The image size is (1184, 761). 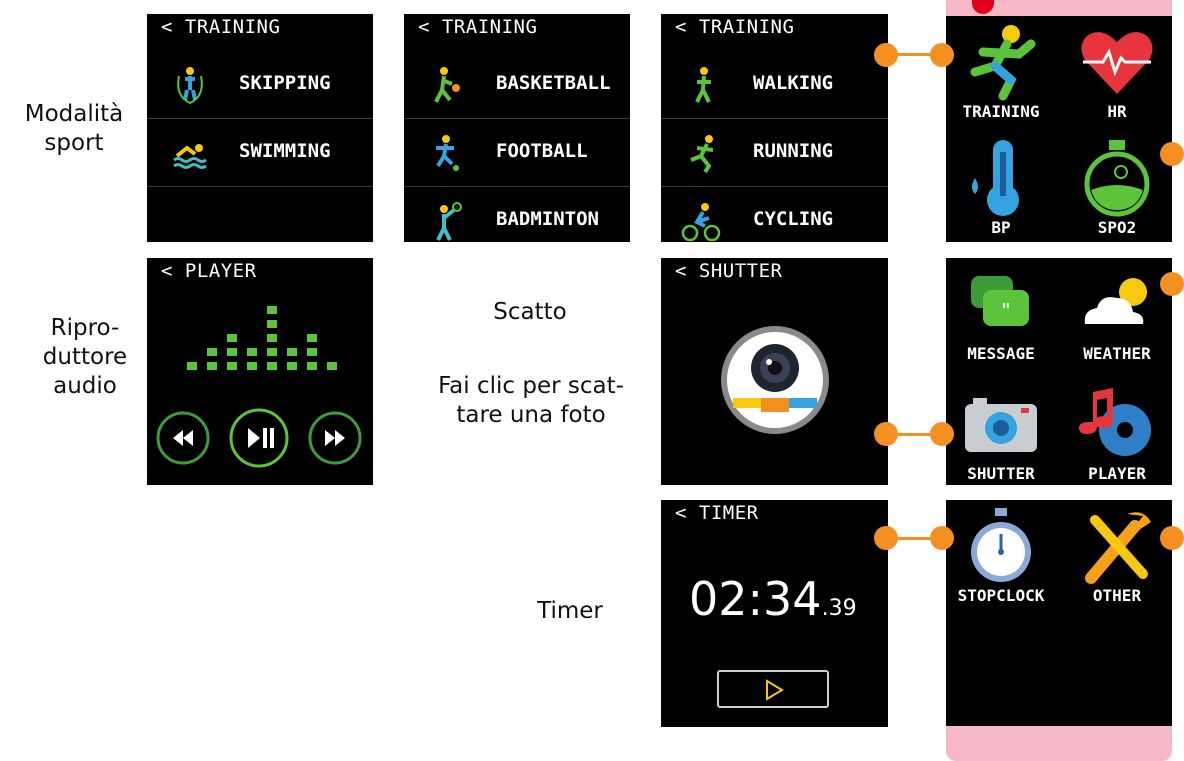 What do you see at coordinates (1117, 178) in the screenshot?
I see `oxygen-flask-icon` at bounding box center [1117, 178].